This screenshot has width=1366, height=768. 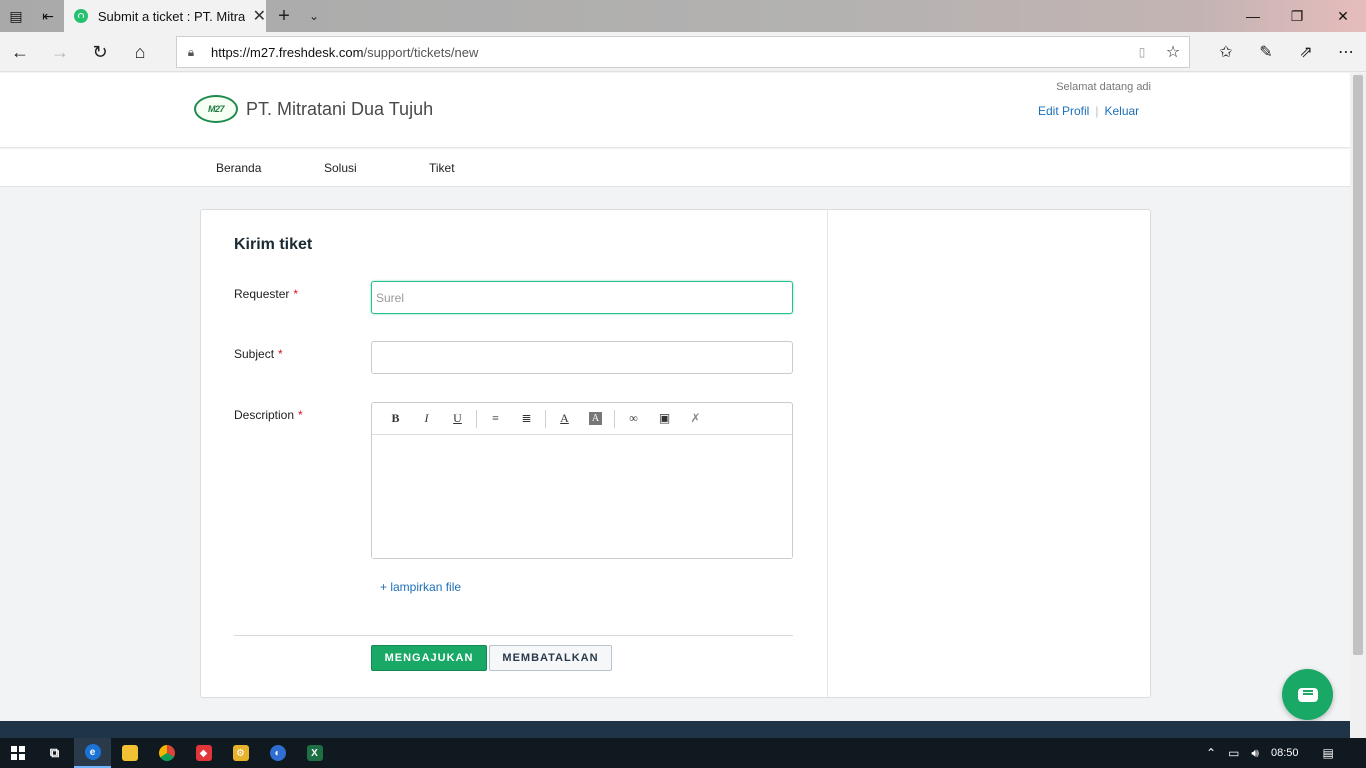 What do you see at coordinates (550, 658) in the screenshot?
I see `cancel-button: MEMBATALKAN` at bounding box center [550, 658].